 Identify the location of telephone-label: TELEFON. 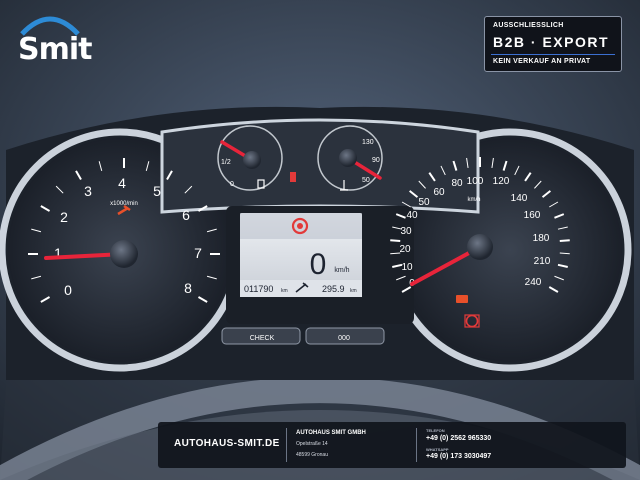
(435, 430).